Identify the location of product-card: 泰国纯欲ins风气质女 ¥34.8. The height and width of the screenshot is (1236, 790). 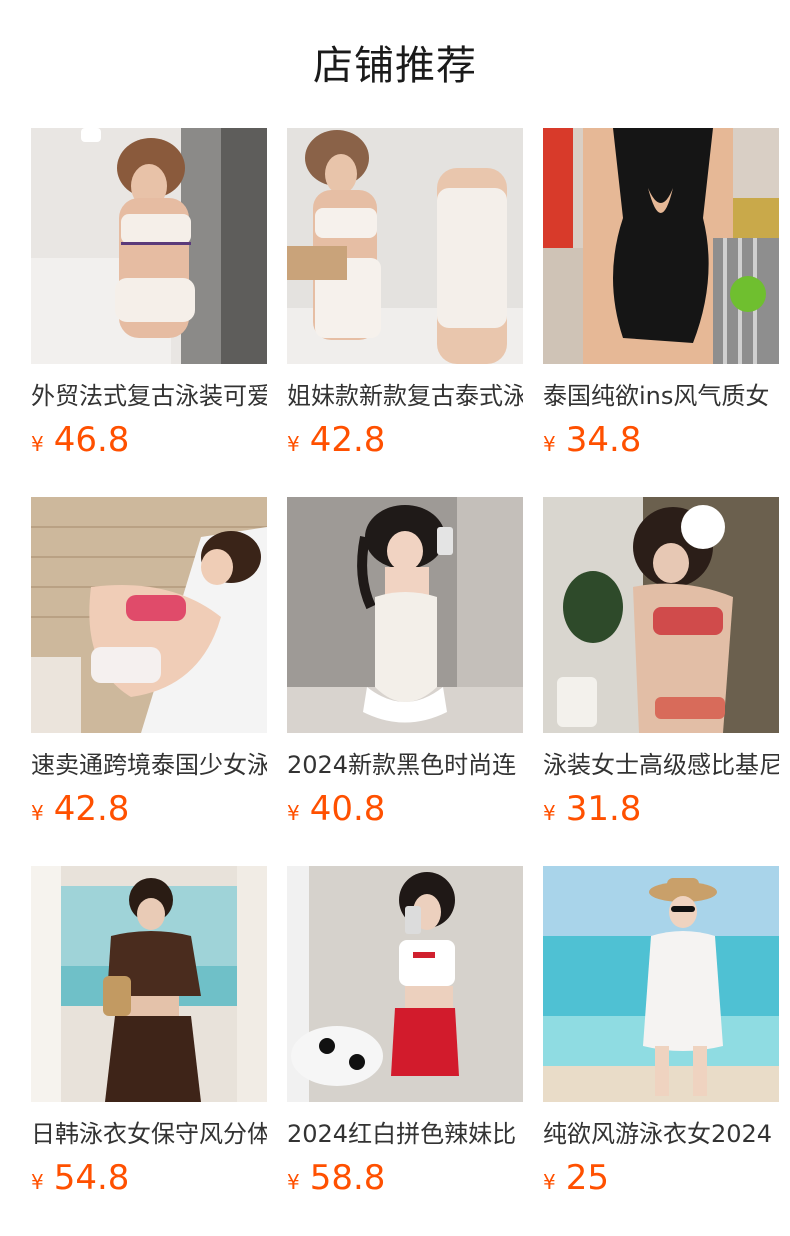
(661, 294).